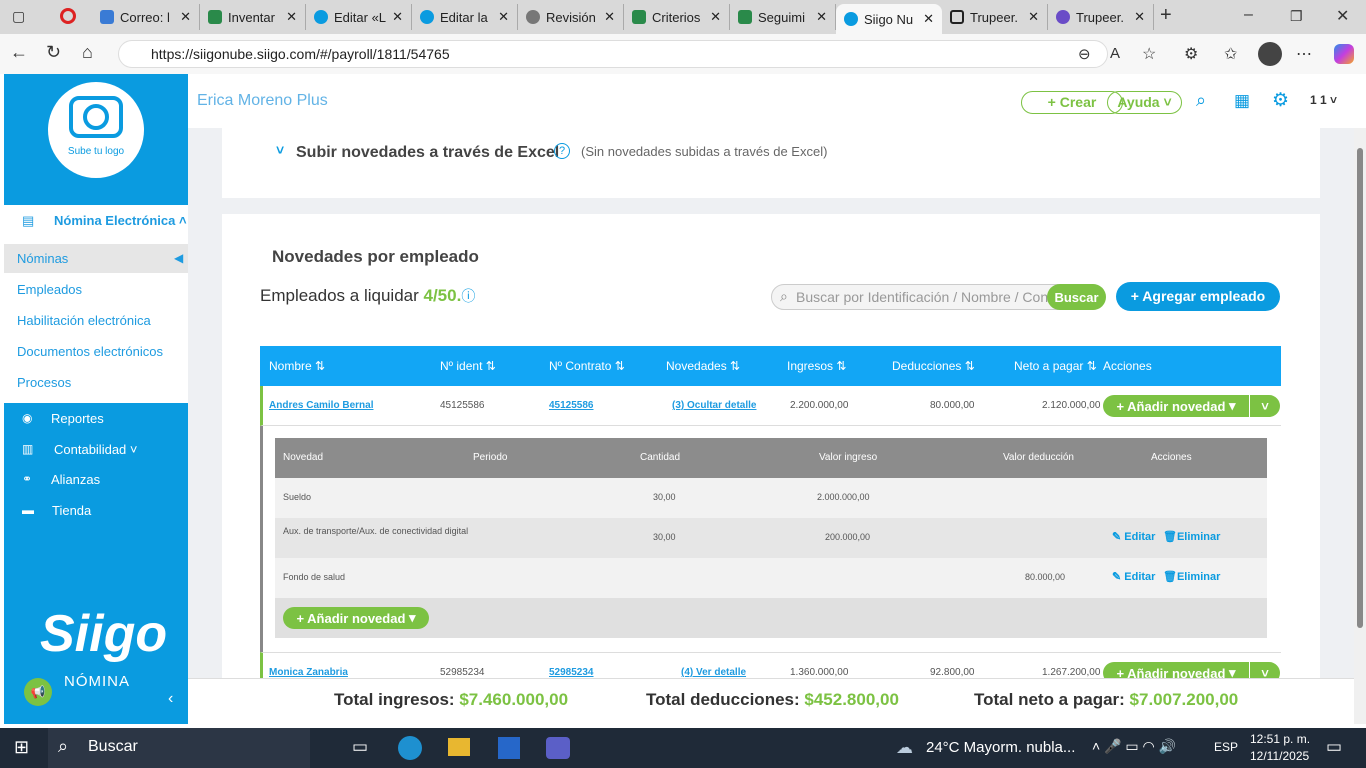 Image resolution: width=1366 pixels, height=768 pixels. Describe the element at coordinates (783, 17) in the screenshot. I see `tab: Seguimi ✕` at that location.